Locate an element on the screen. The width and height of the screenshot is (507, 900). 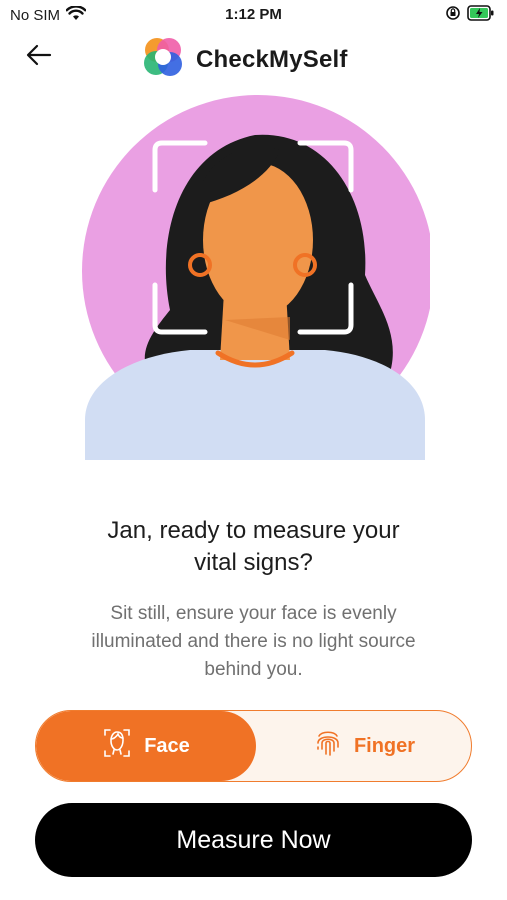
face-mode-option: Face is located at coordinates (146, 746).